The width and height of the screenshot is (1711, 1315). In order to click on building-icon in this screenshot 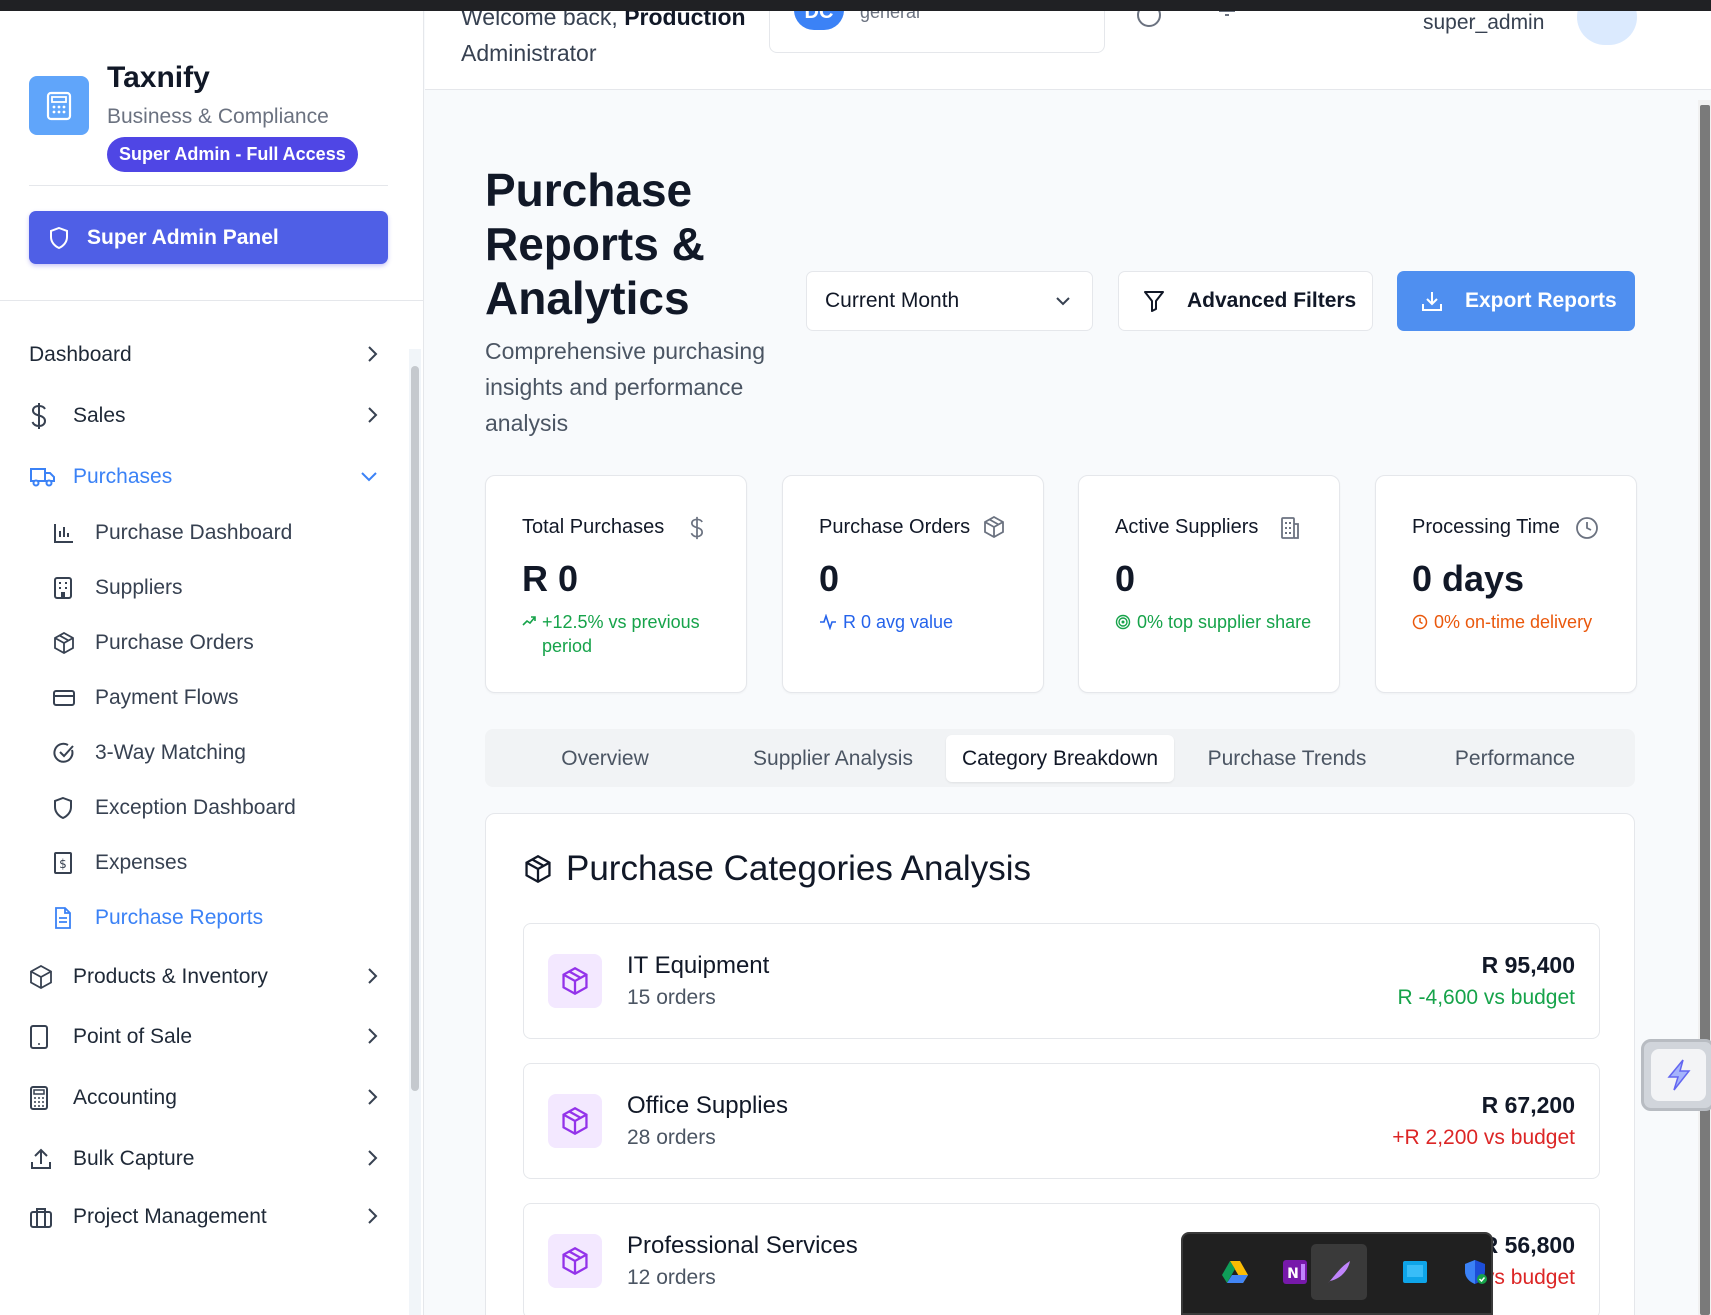, I will do `click(65, 588)`.